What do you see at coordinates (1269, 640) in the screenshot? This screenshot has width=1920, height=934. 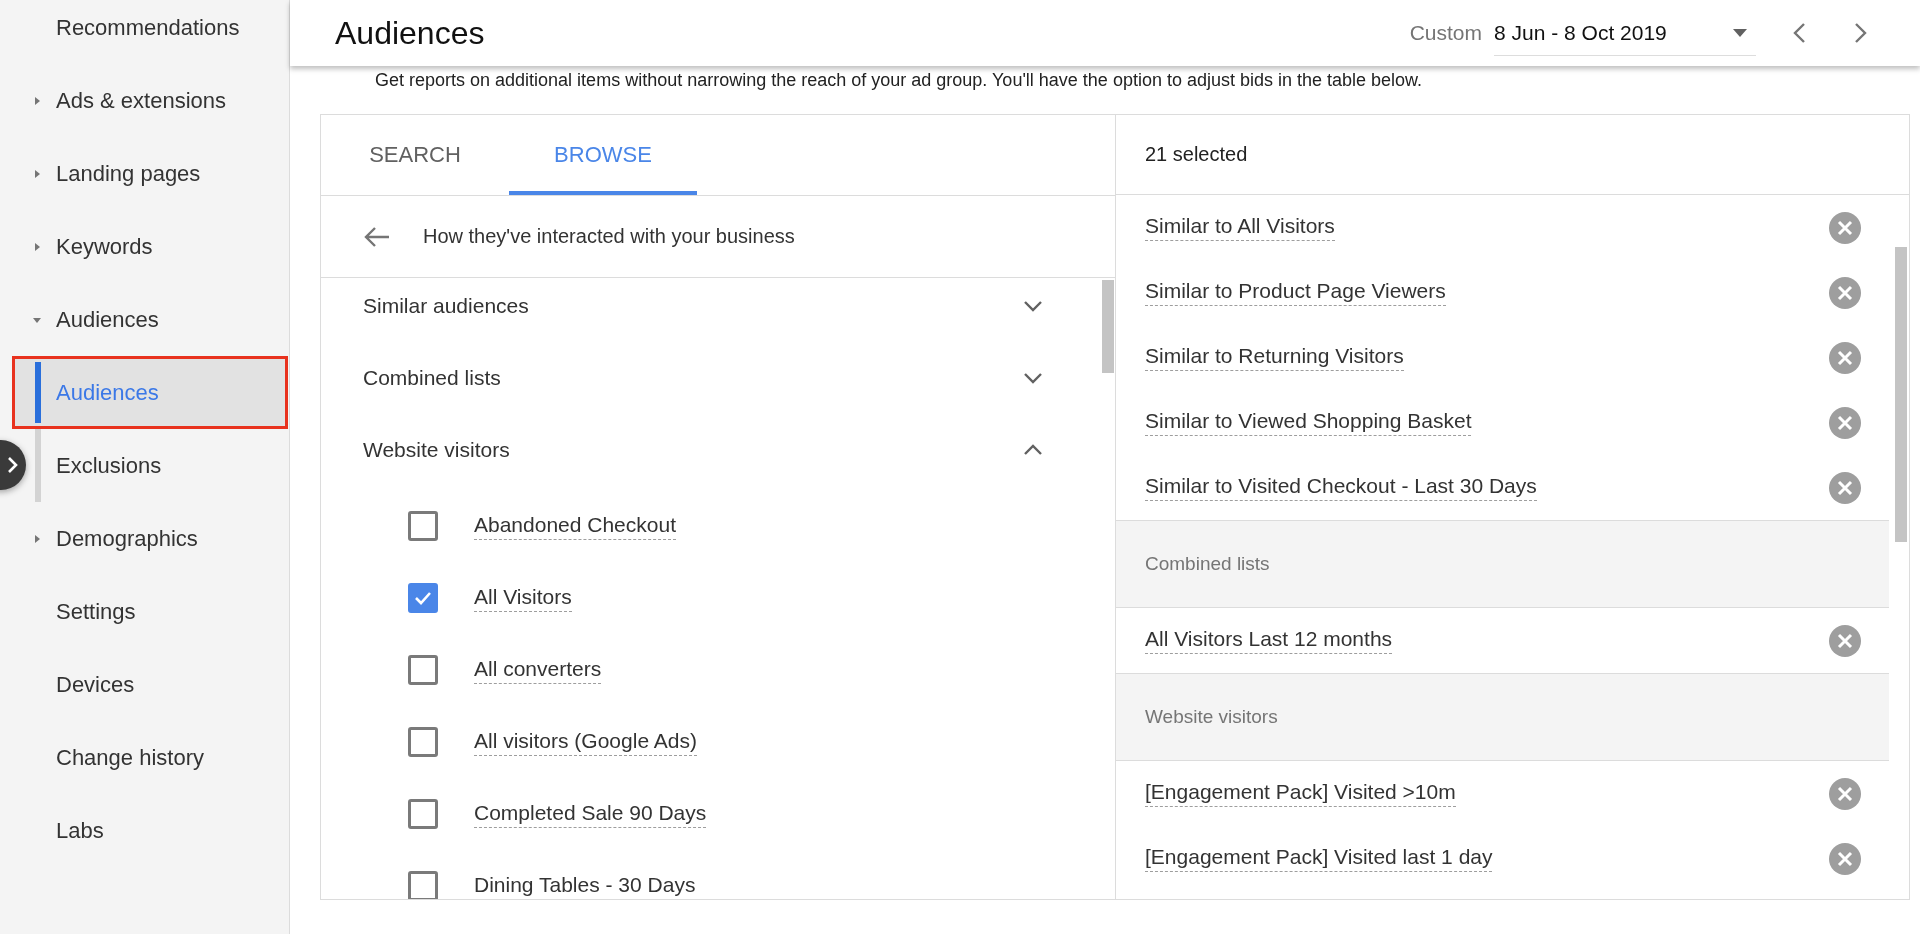 I see `selected-audience: All Visitors Last 12 months` at bounding box center [1269, 640].